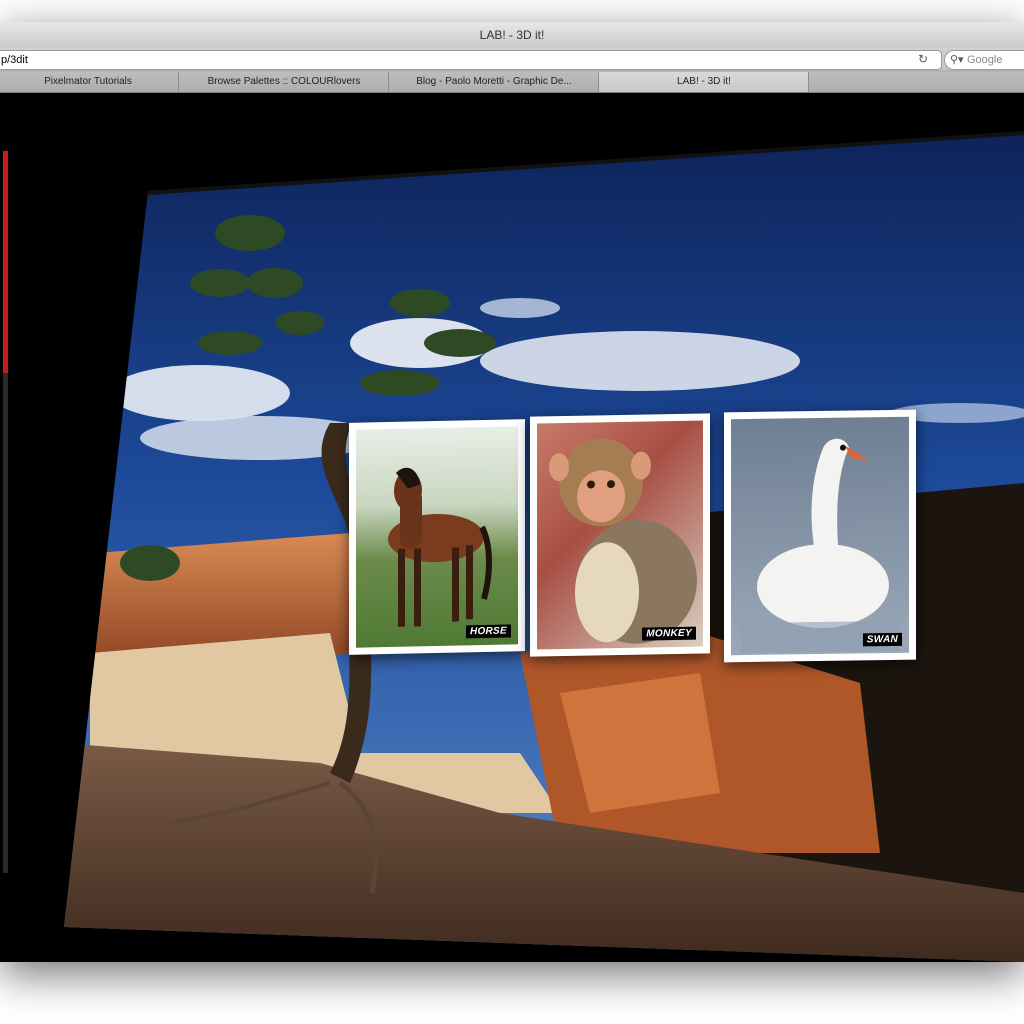  I want to click on photo-card-horse: HORSE, so click(437, 537).